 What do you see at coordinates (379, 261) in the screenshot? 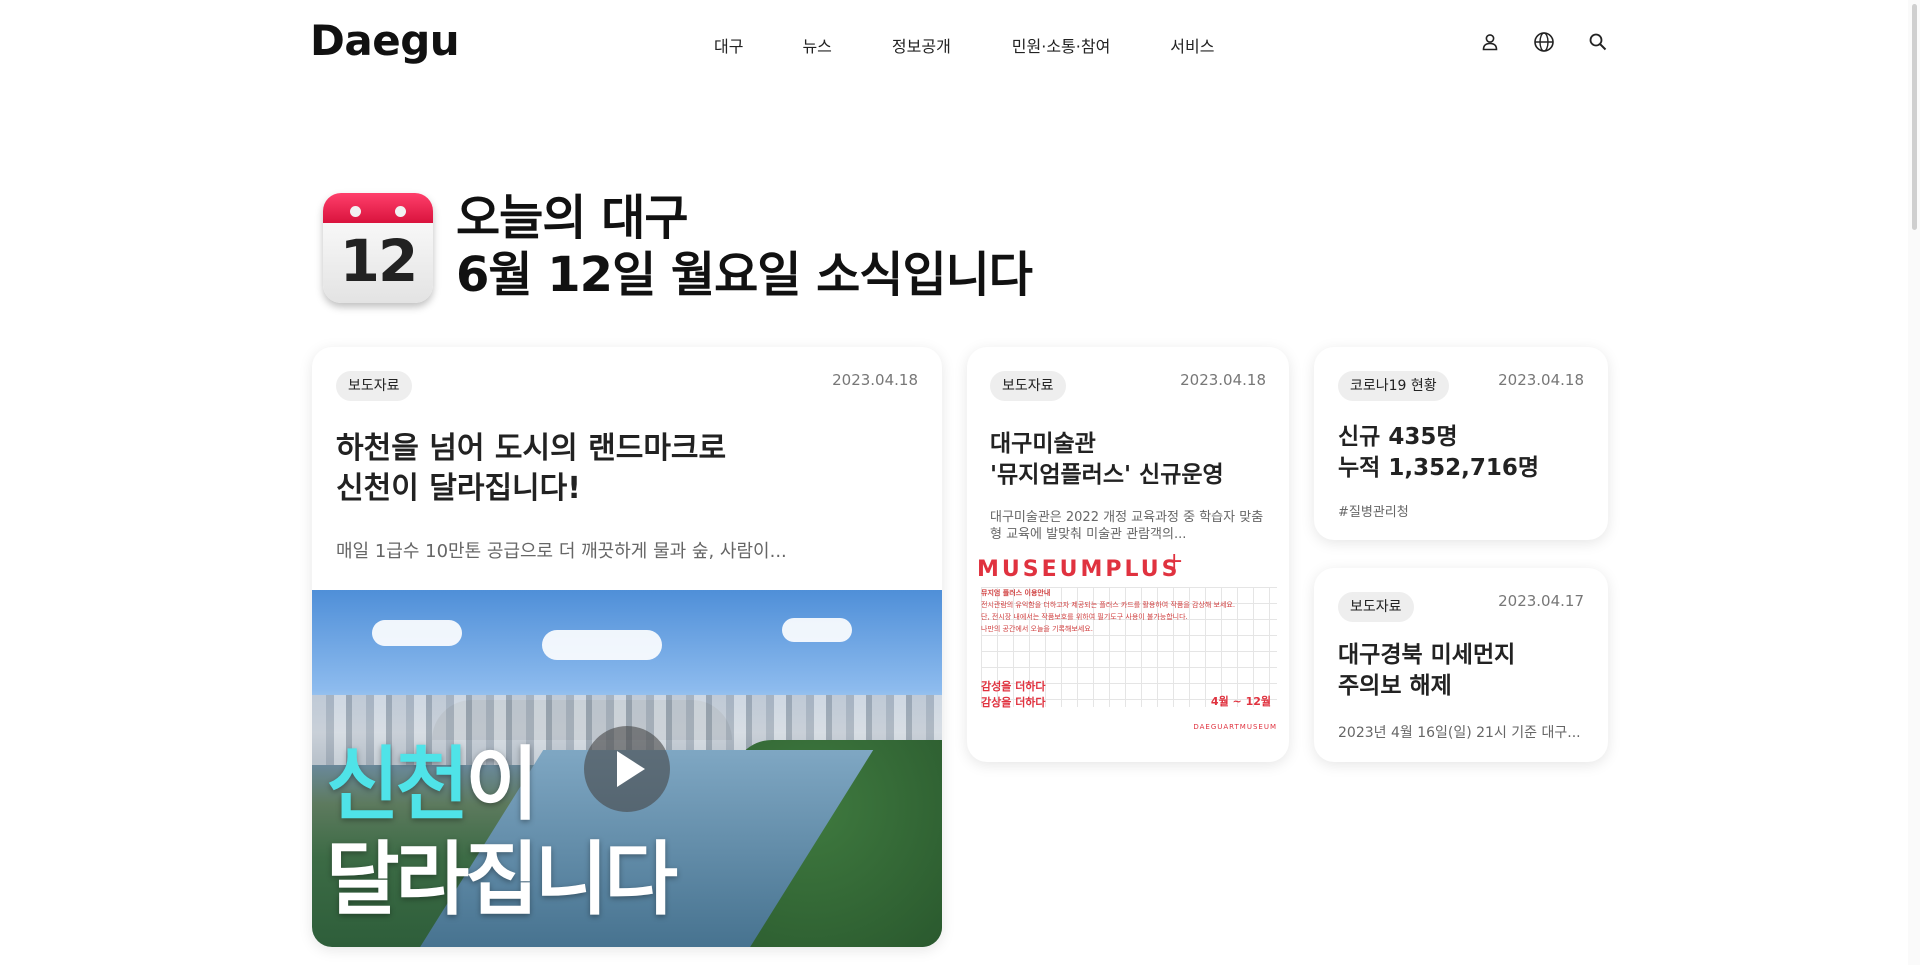
I see `calendar-day: 12` at bounding box center [379, 261].